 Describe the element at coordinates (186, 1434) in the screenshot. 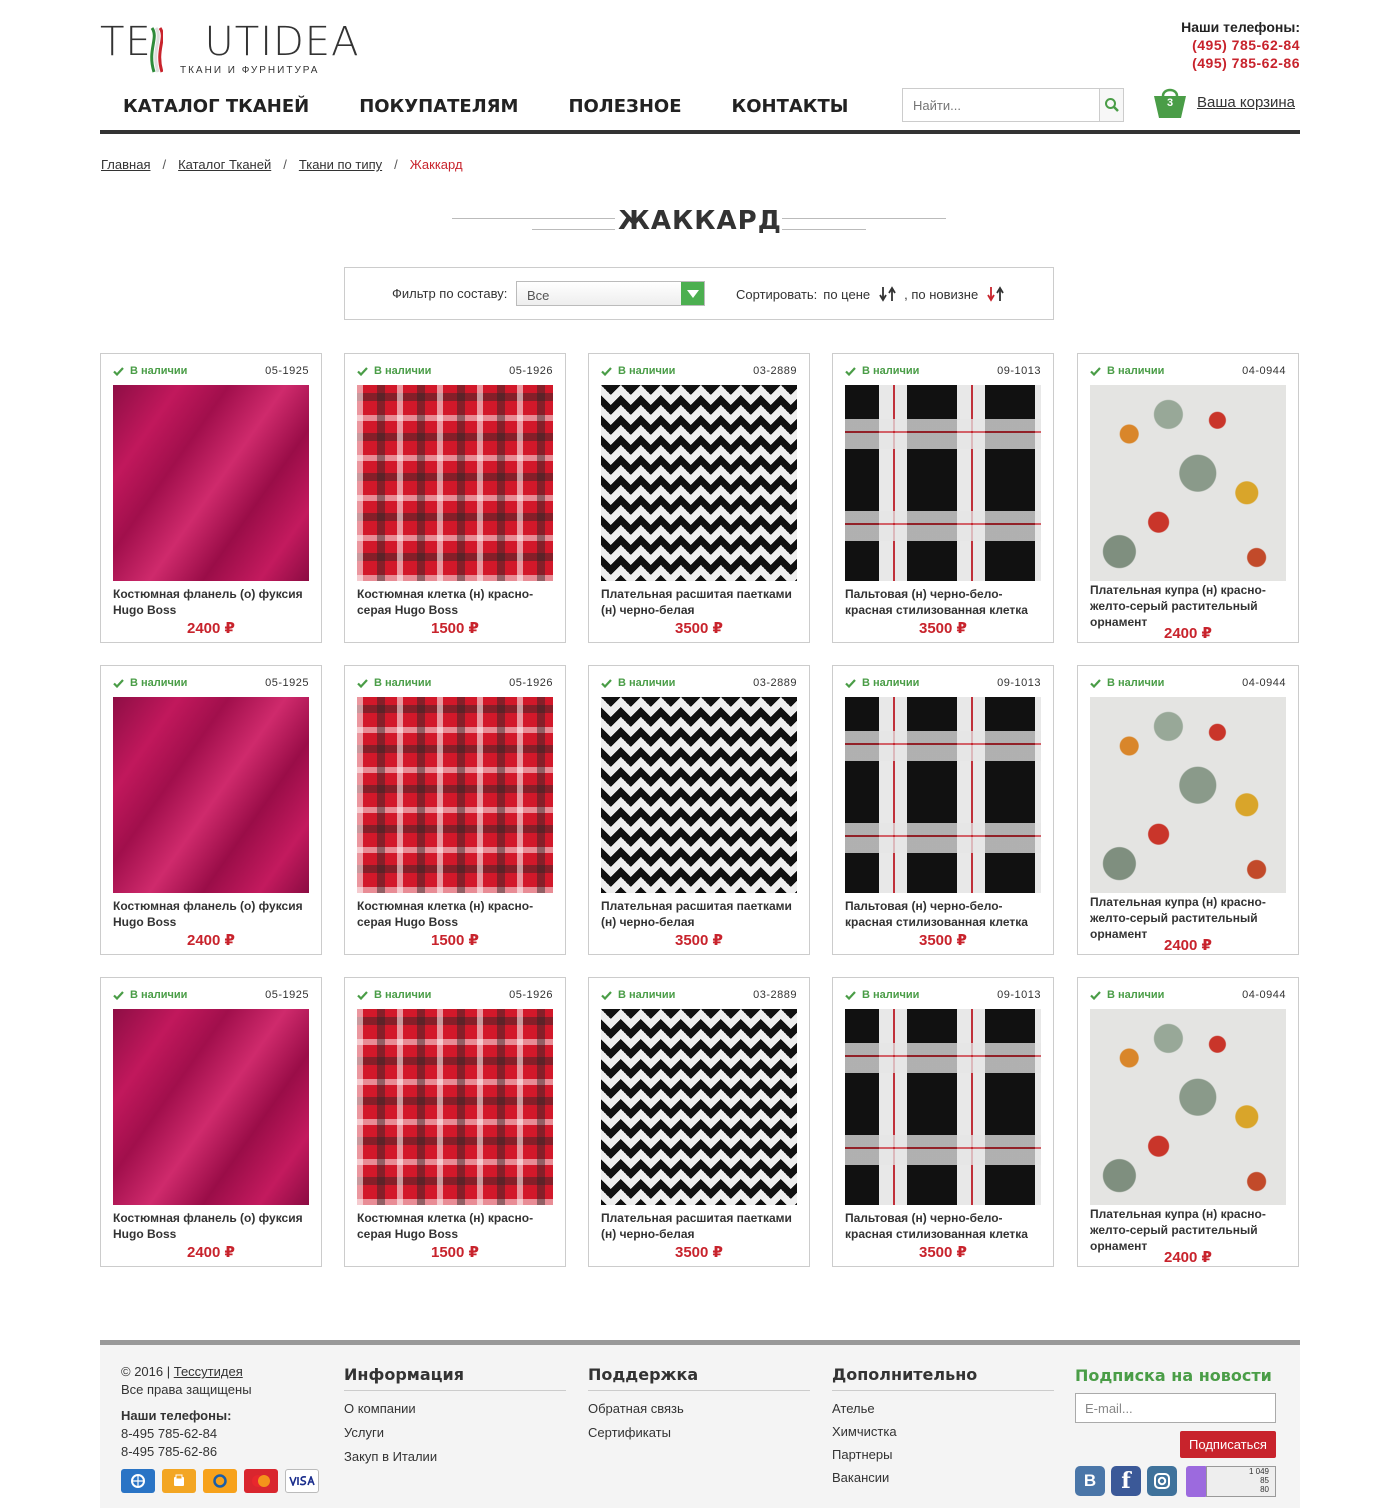

I see `footer-phone-1: 8-495 785-62-84` at that location.